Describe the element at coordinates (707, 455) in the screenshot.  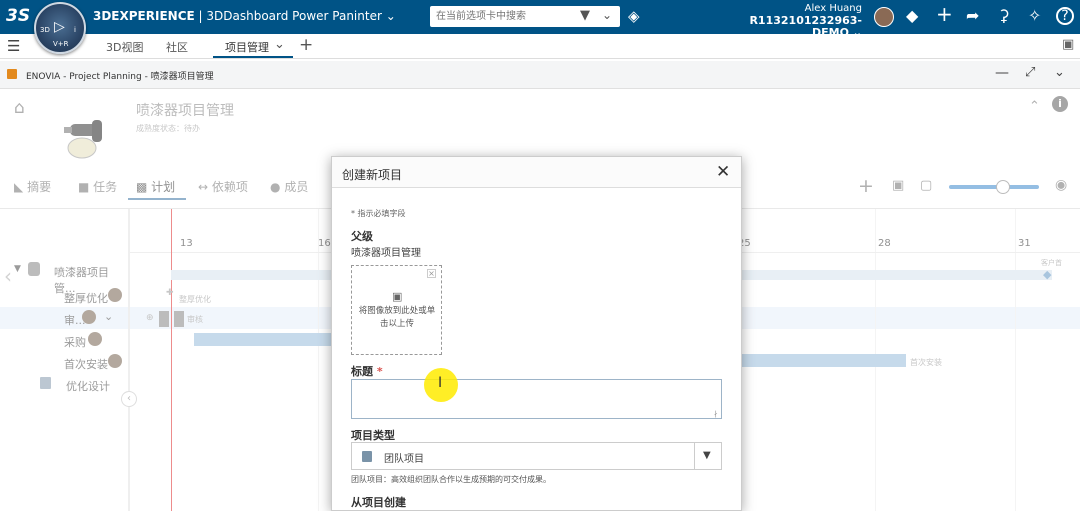
I see `dropdown-arrow-icon: ▼` at that location.